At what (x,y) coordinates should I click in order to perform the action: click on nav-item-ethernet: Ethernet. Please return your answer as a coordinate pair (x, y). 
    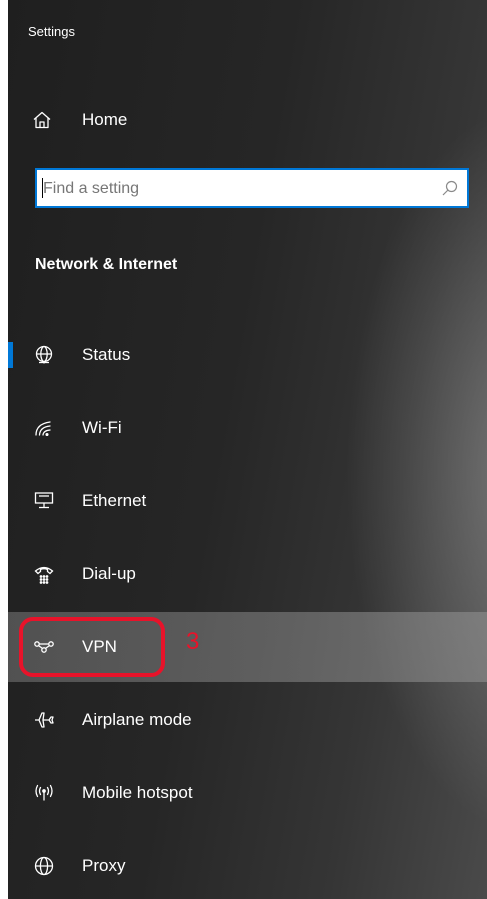
    Looking at the image, I should click on (247, 501).